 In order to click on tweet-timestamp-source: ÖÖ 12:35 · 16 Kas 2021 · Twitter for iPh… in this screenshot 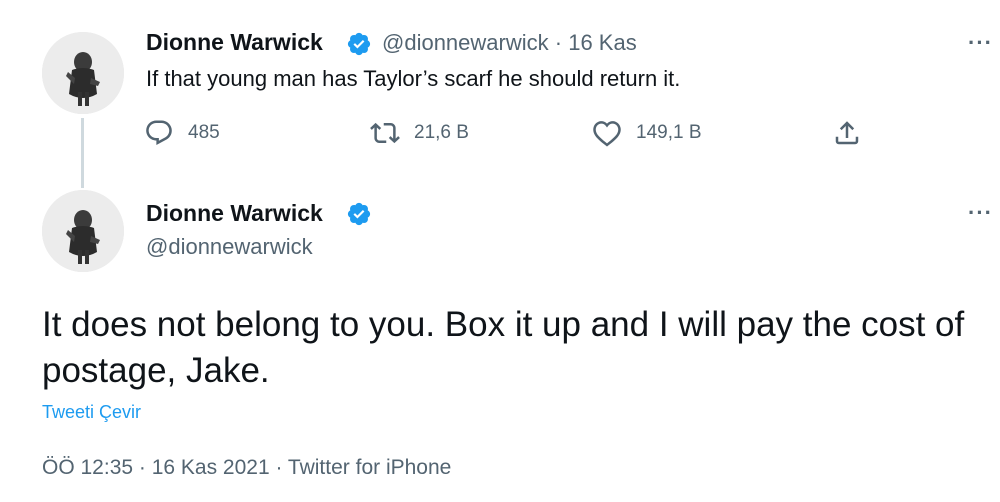, I will do `click(246, 468)`.